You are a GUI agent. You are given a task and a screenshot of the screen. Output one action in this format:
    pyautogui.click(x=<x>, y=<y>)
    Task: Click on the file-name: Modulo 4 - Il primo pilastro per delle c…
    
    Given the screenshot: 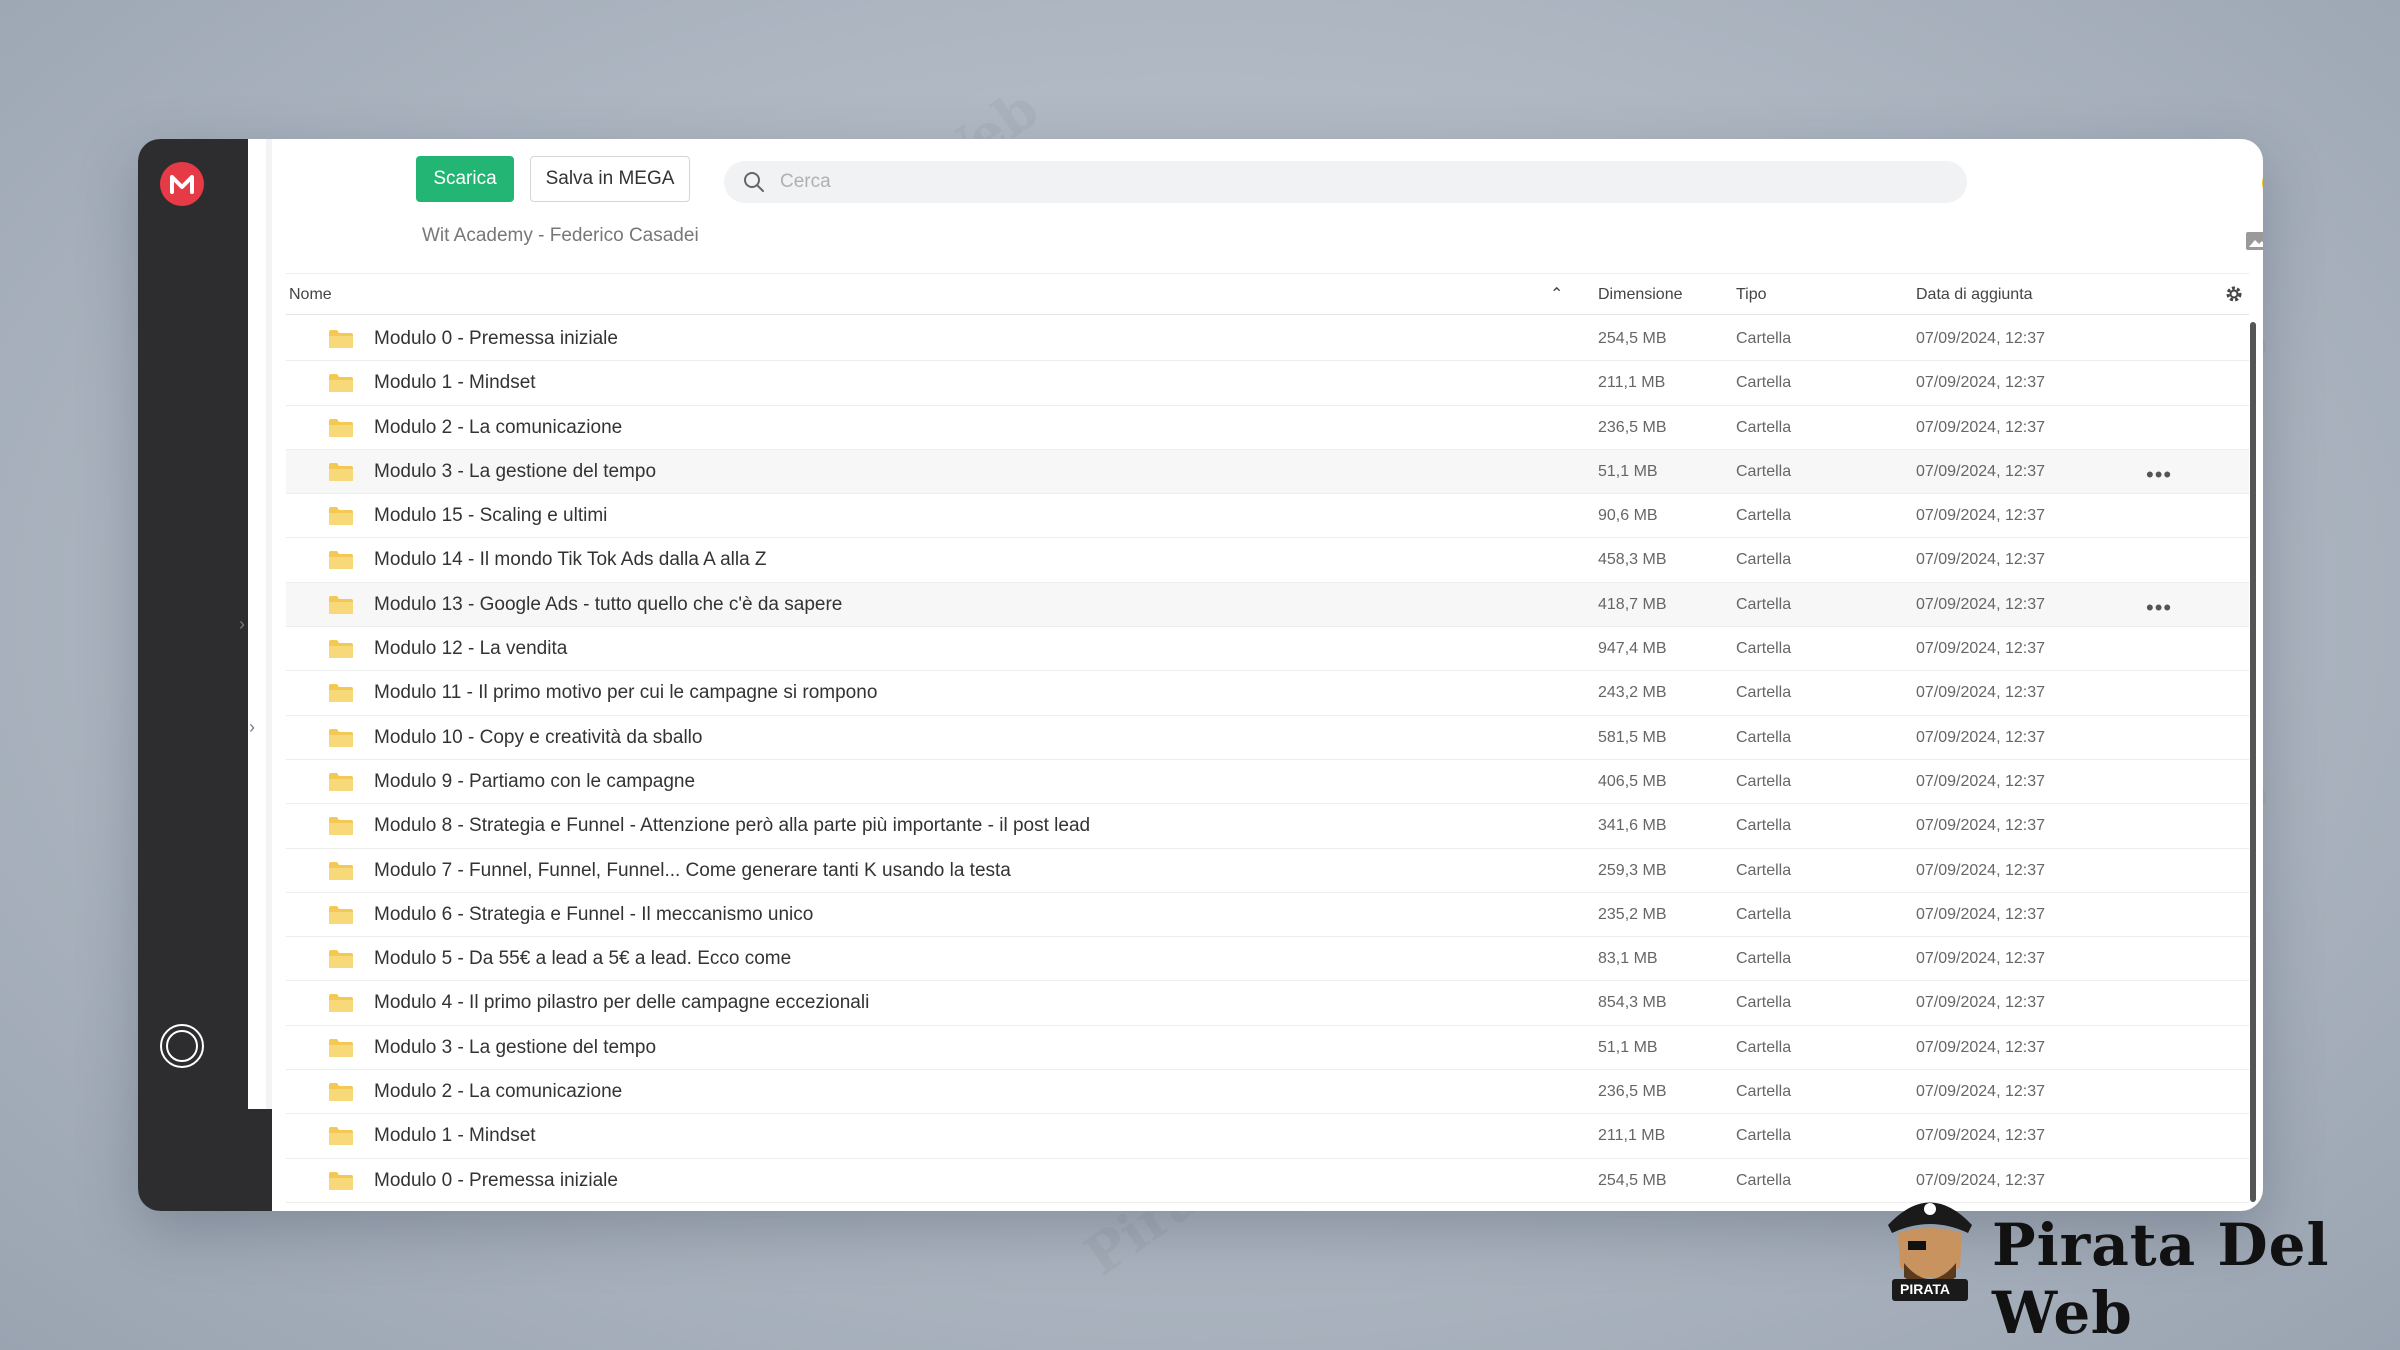 What is the action you would take?
    pyautogui.click(x=621, y=1003)
    